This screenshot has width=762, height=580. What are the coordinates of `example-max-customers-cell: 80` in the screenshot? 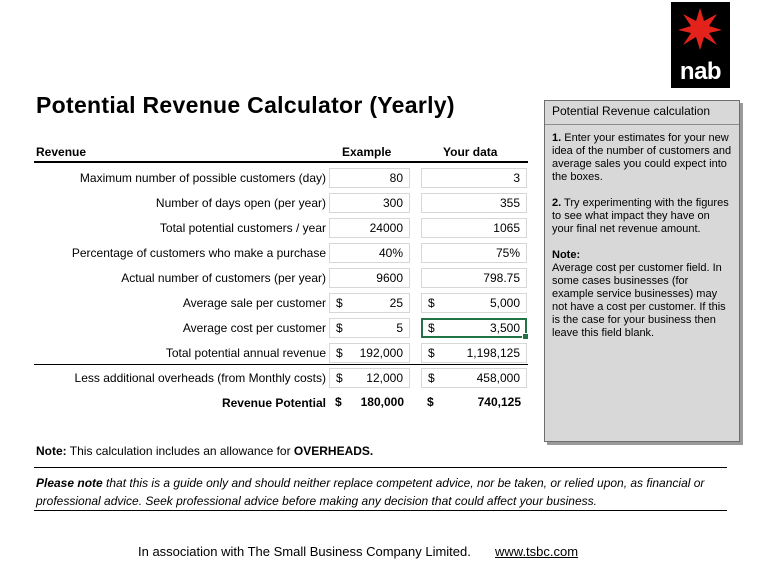 It's located at (369, 178).